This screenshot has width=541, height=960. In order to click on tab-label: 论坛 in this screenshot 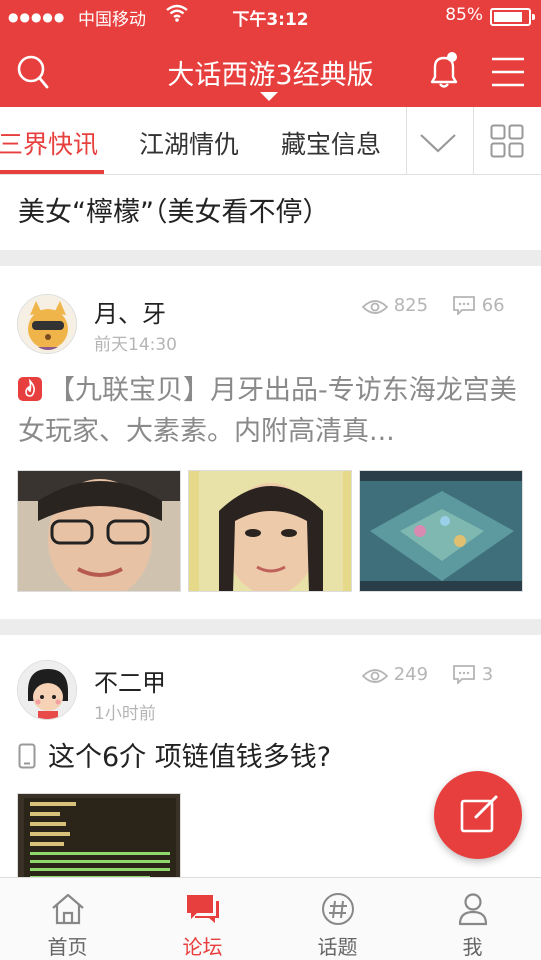, I will do `click(202, 947)`.